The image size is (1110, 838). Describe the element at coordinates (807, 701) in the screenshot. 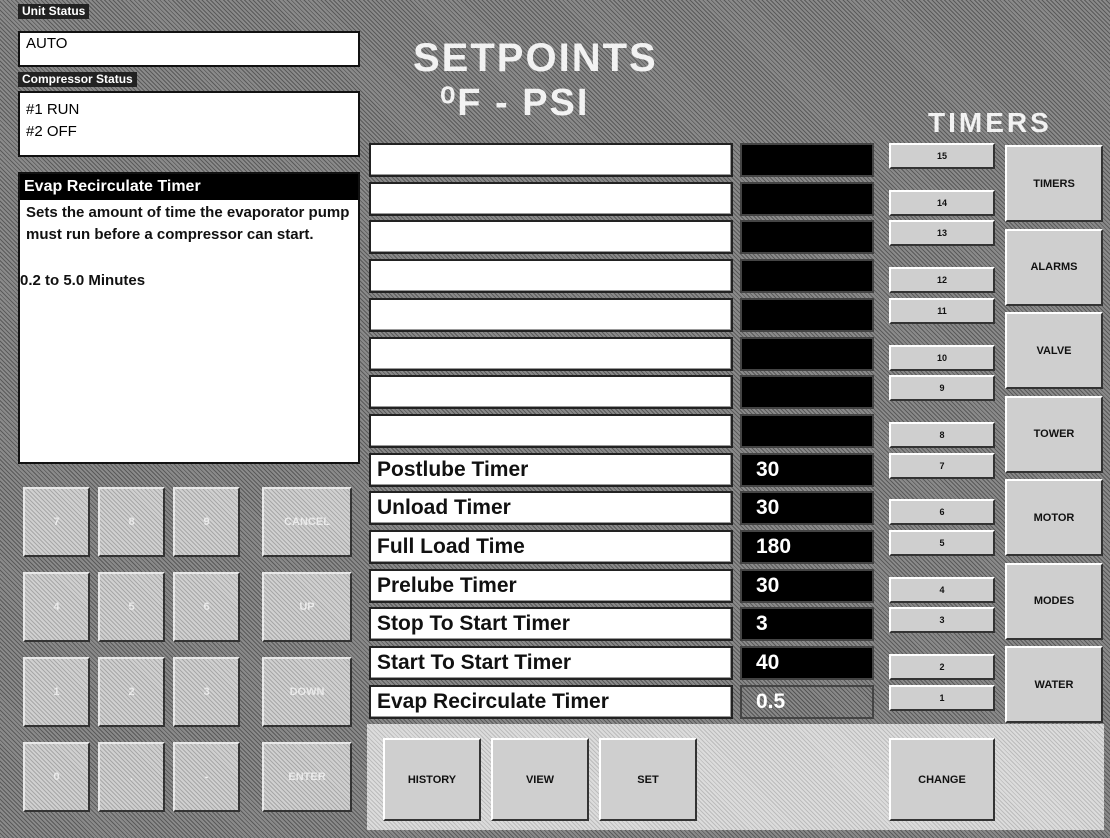

I see `setpoint-value-field: 0.5` at that location.